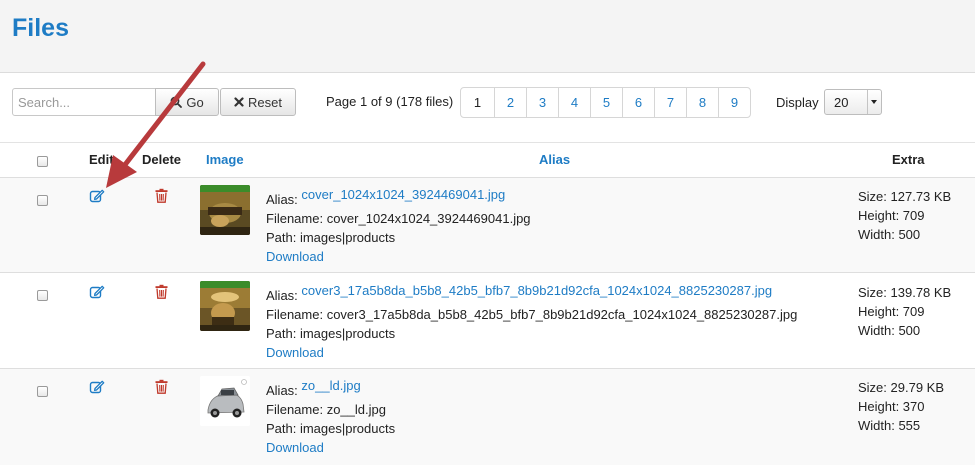  What do you see at coordinates (874, 102) in the screenshot?
I see `chevron-down-icon` at bounding box center [874, 102].